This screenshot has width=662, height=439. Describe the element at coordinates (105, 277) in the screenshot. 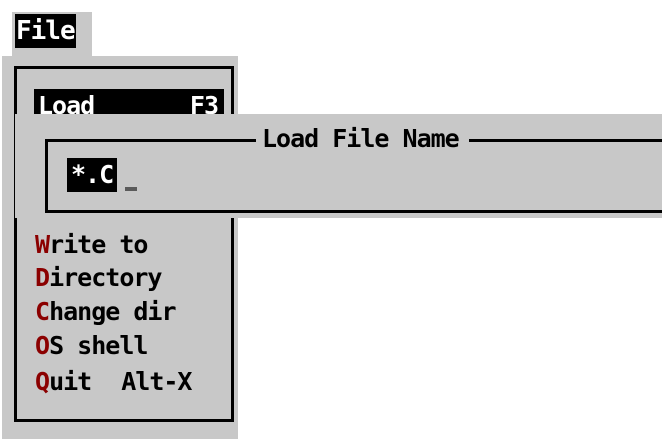

I see `menu-item-directory-label: irectory` at that location.